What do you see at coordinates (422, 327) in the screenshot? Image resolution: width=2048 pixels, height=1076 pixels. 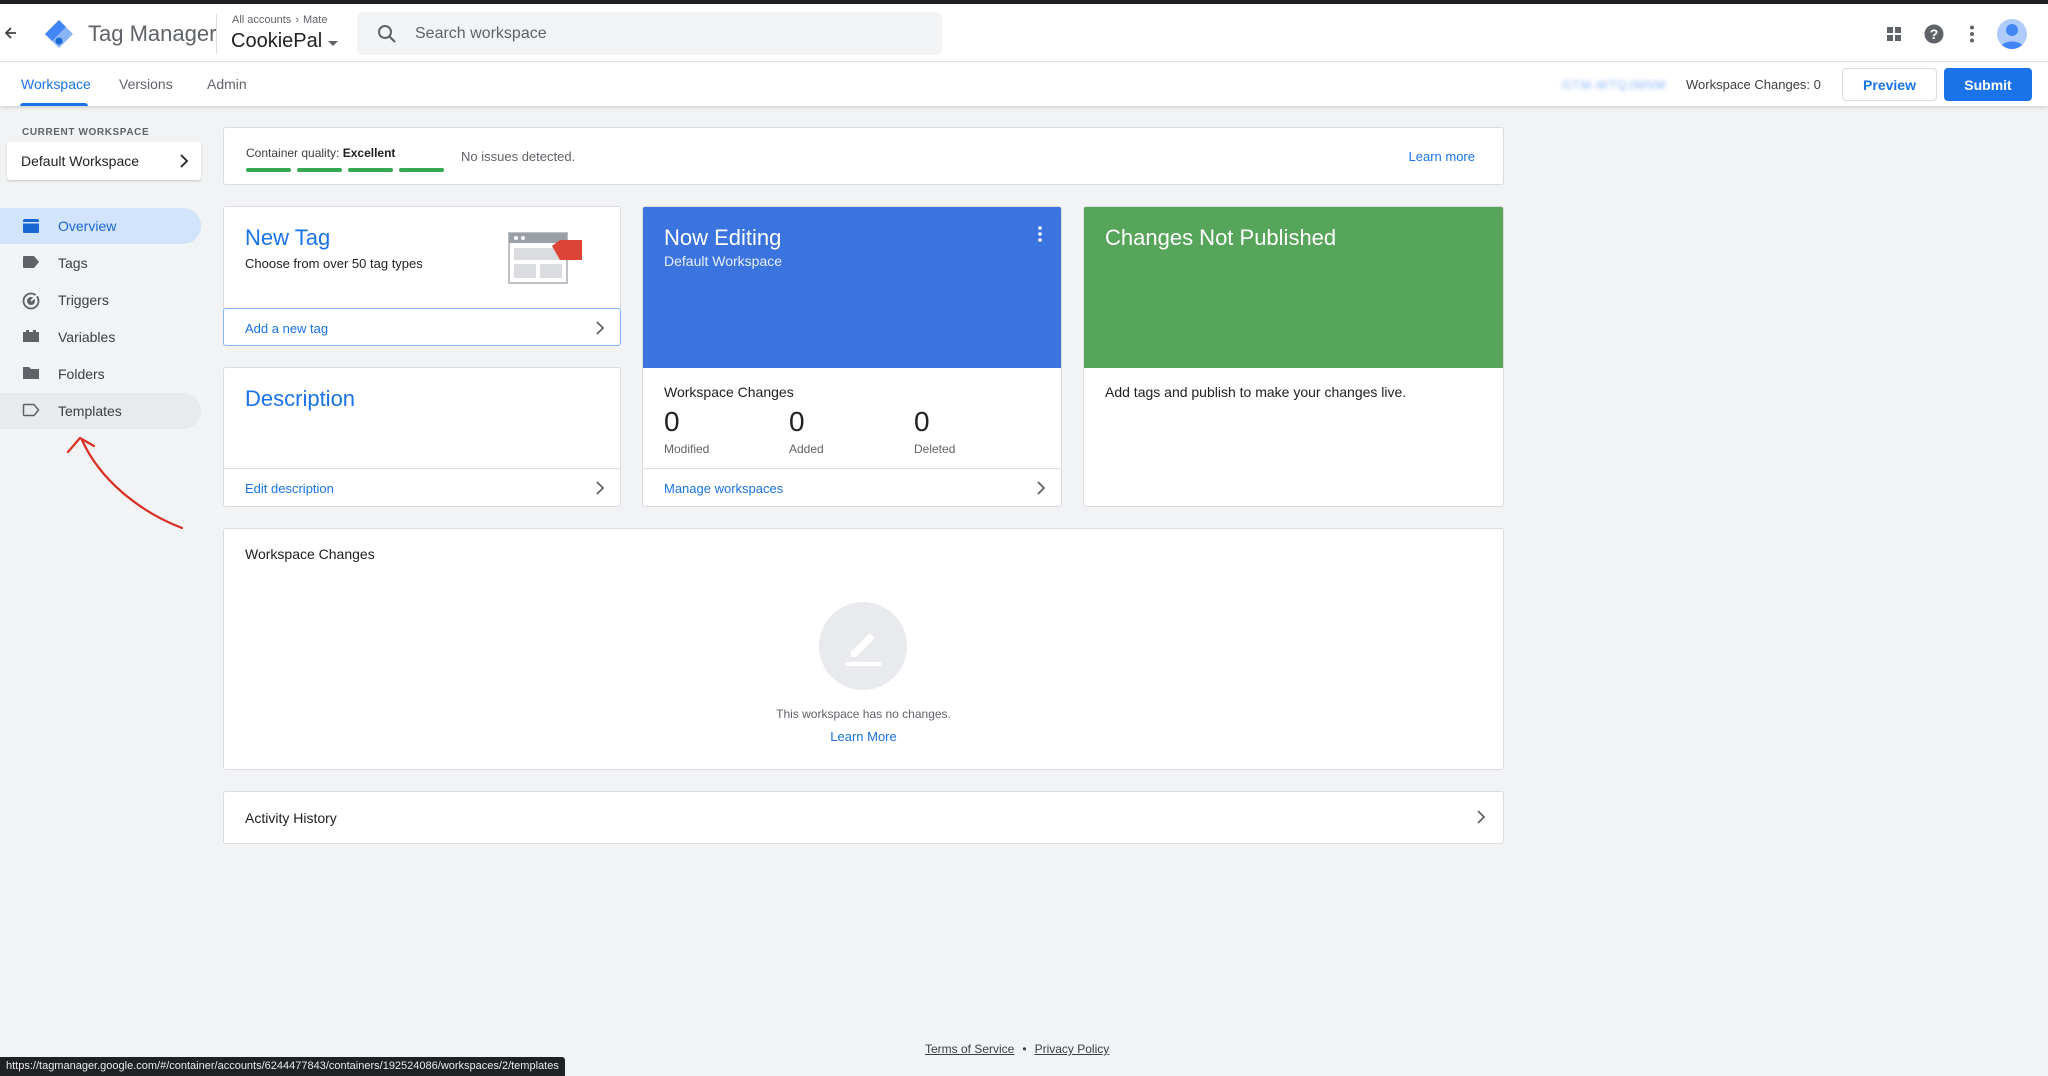 I see `add-new-tag-link: Add a new tag` at bounding box center [422, 327].